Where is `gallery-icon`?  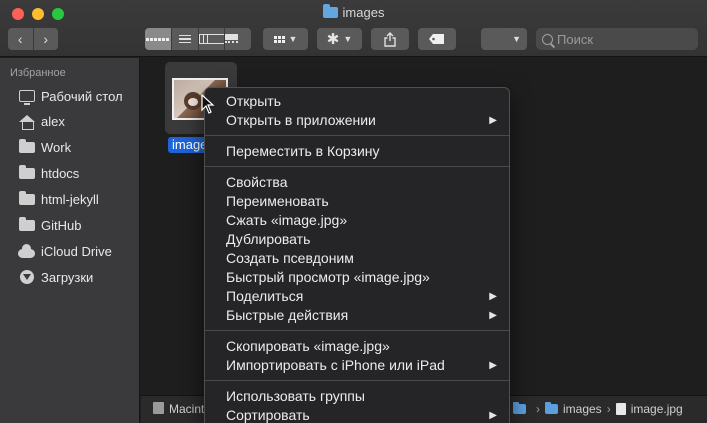 gallery-icon is located at coordinates (238, 39).